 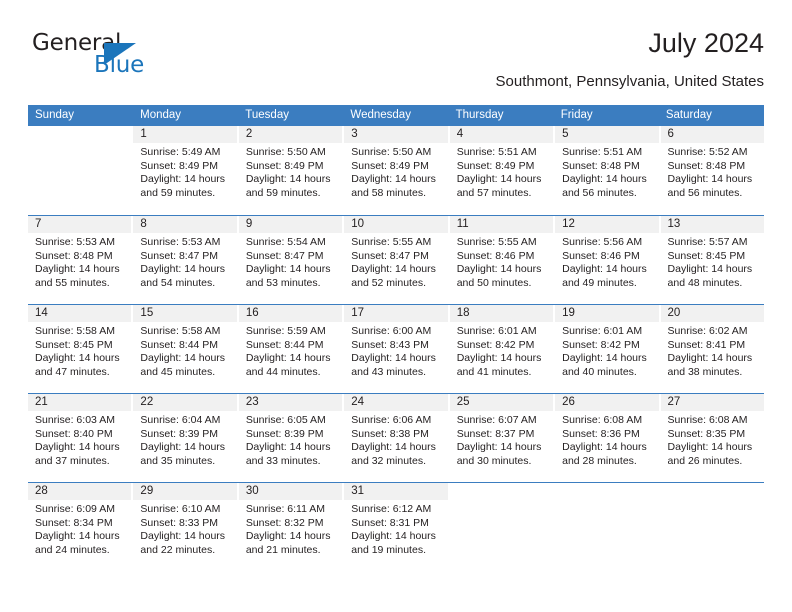 What do you see at coordinates (122, 58) in the screenshot?
I see `general-blue-logo: General Blue` at bounding box center [122, 58].